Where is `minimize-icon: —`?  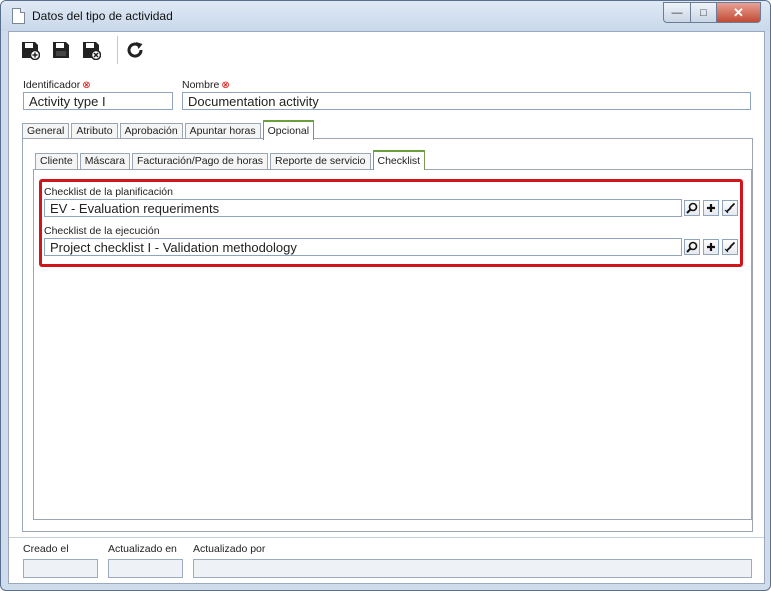
minimize-icon: — is located at coordinates (677, 12).